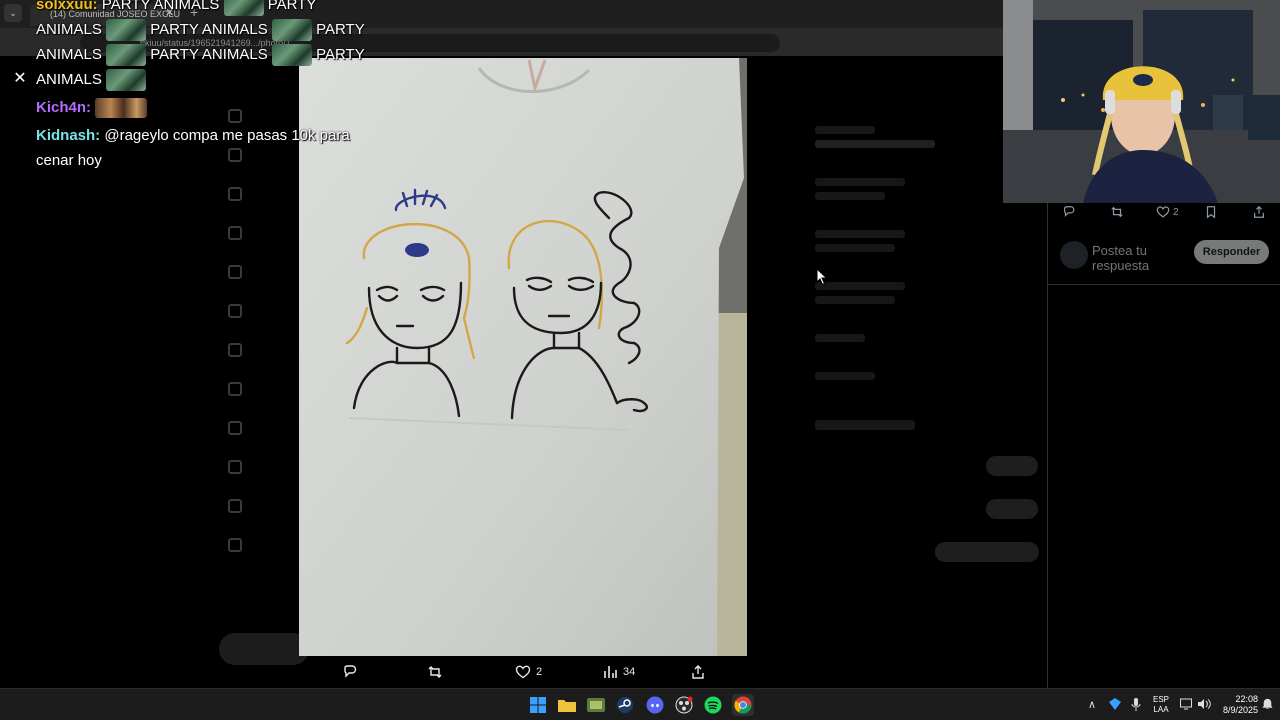 Image resolution: width=1280 pixels, height=720 pixels. I want to click on more-icon, so click(235, 545).